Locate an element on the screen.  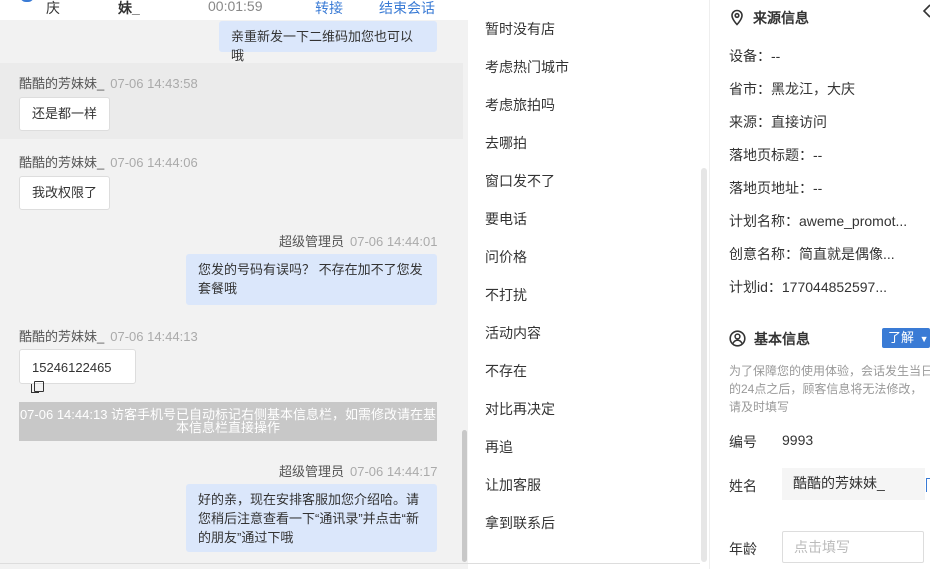
id-label: 编号 is located at coordinates (743, 442).